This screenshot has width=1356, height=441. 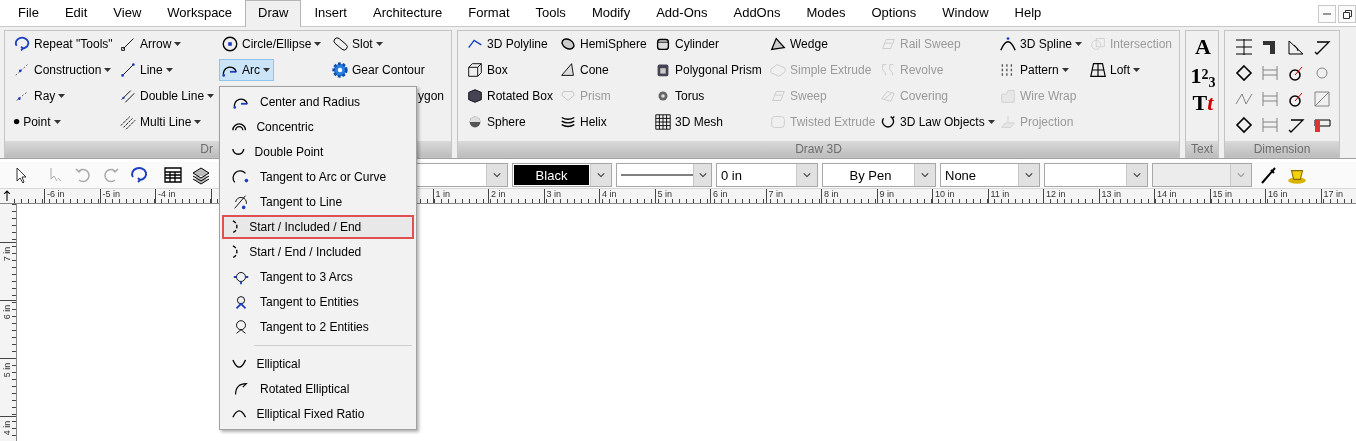 What do you see at coordinates (318, 202) in the screenshot?
I see `menu-item: Tangent to Line` at bounding box center [318, 202].